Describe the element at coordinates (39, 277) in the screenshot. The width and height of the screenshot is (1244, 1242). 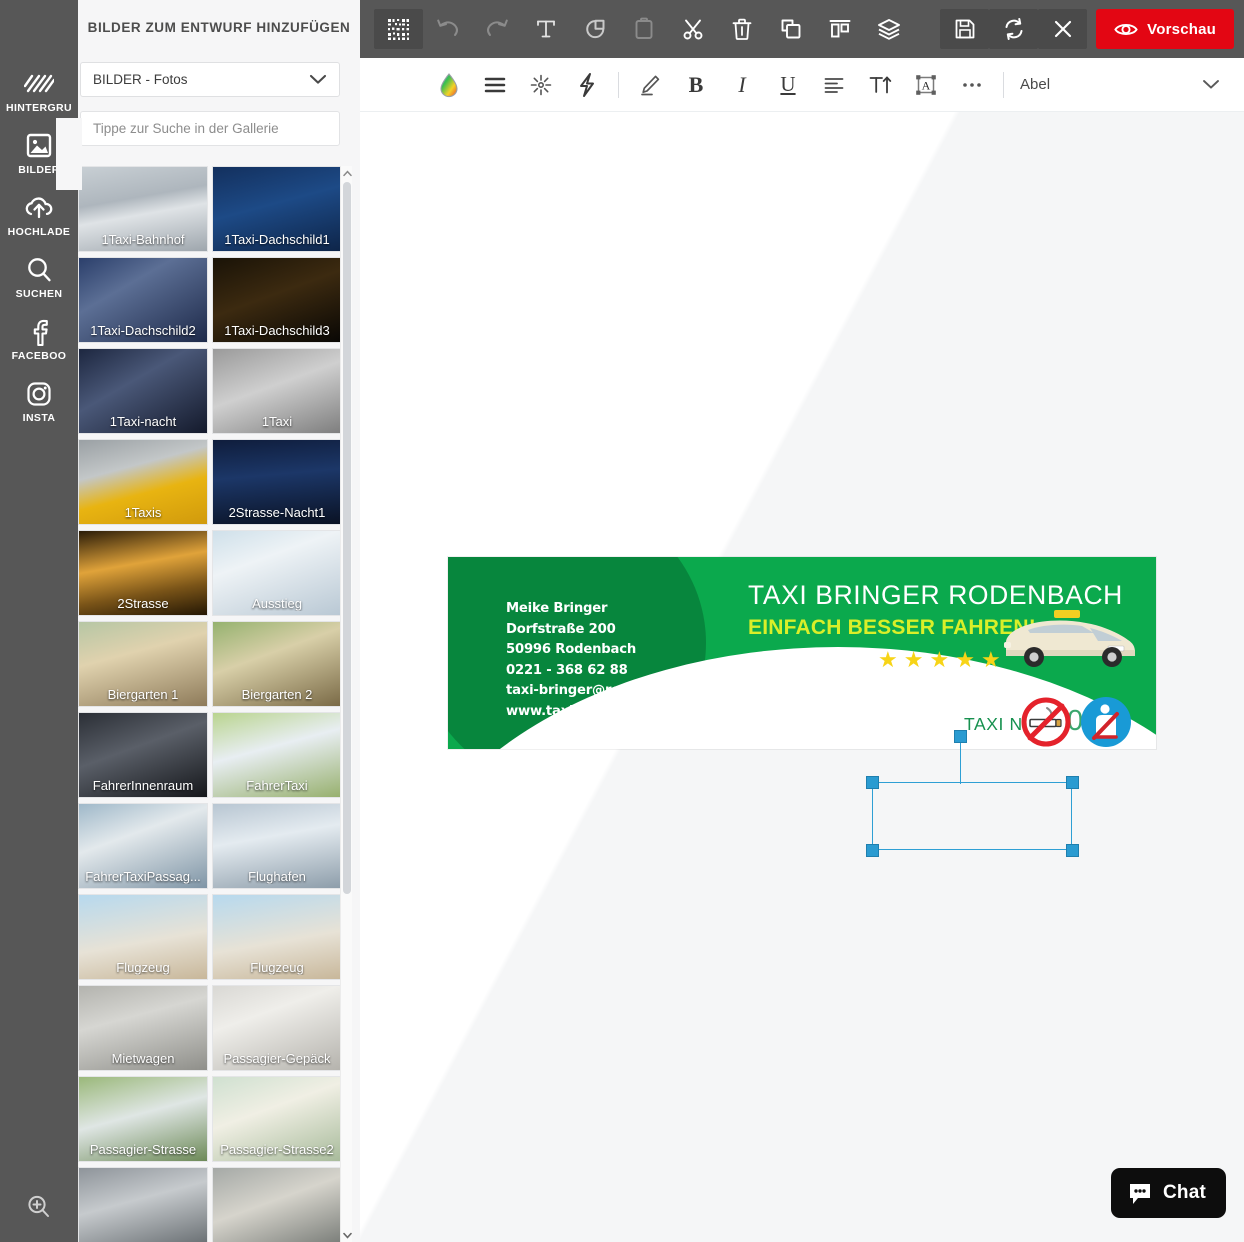
I see `sidebar-item-suchen: SUCHEN` at that location.